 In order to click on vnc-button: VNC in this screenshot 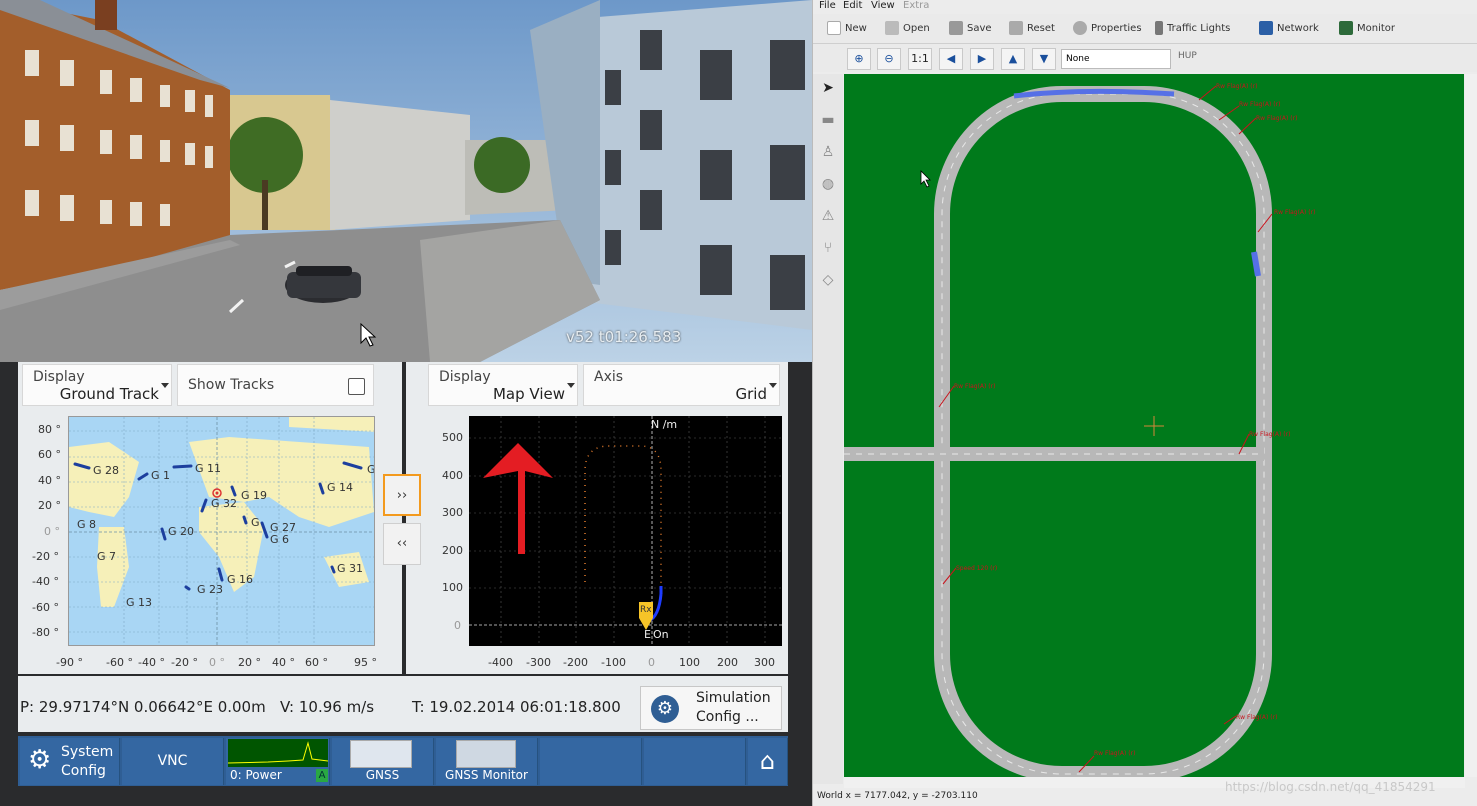, I will do `click(173, 761)`.